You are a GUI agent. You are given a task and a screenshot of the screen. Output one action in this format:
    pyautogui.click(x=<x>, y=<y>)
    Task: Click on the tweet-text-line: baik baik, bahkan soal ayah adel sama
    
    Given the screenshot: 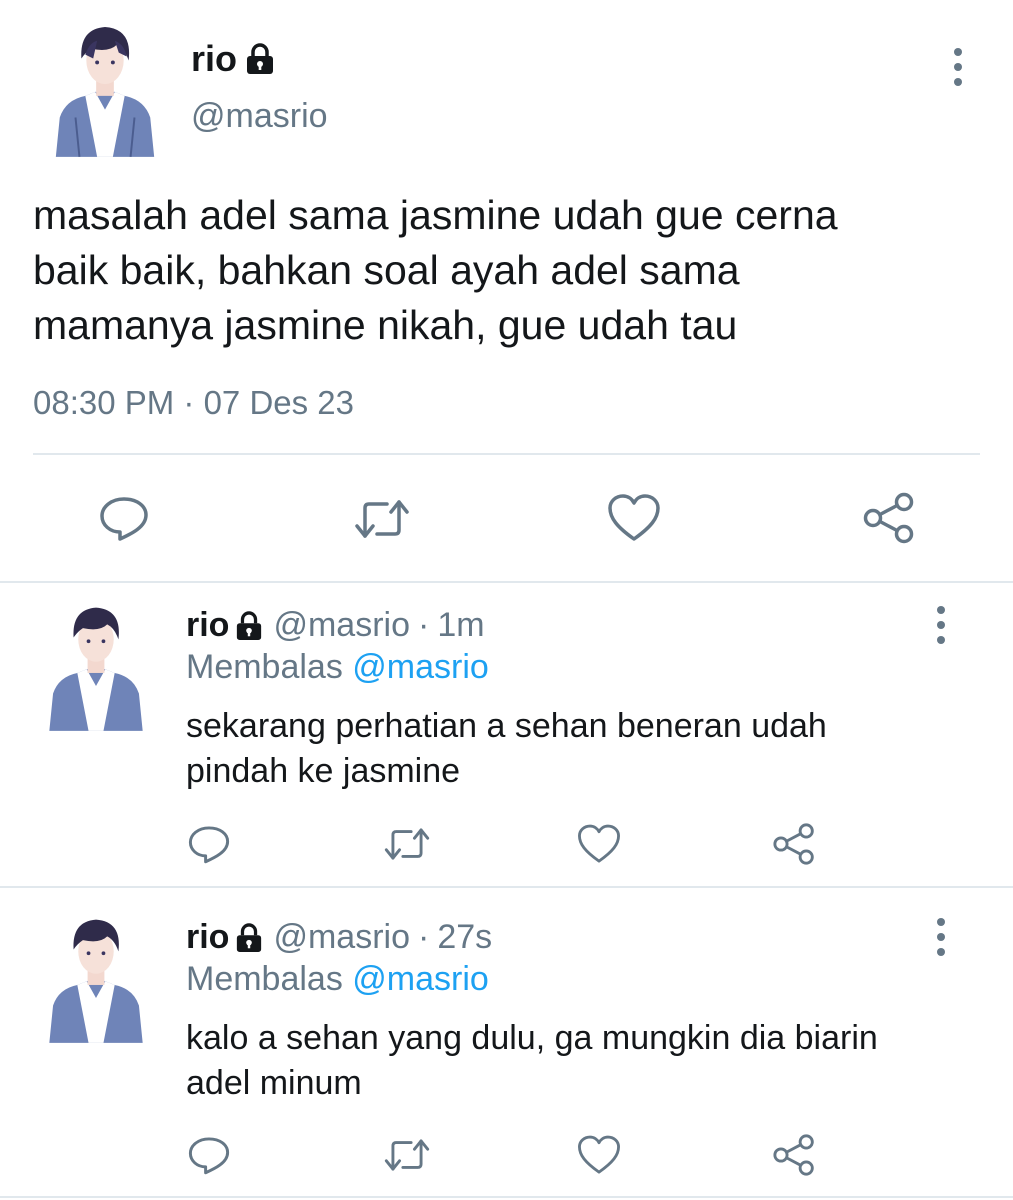 What is the action you would take?
    pyautogui.click(x=386, y=270)
    